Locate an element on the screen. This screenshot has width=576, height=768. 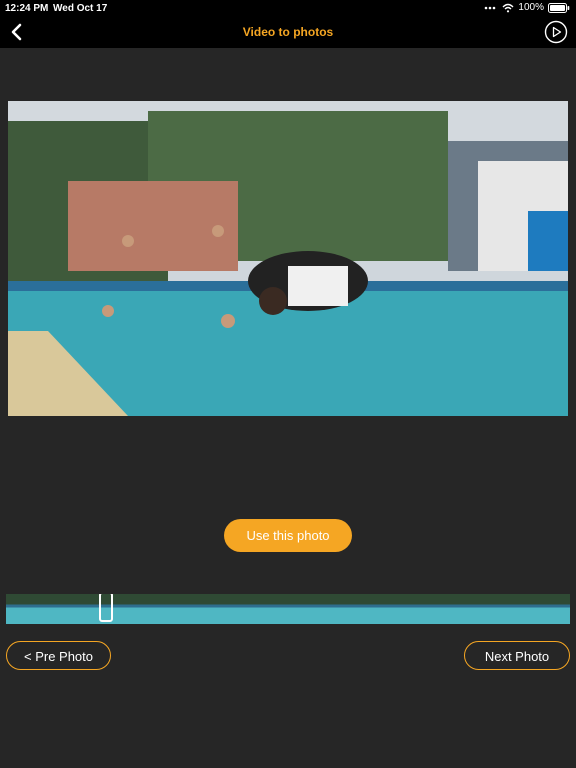
play-circle-icon is located at coordinates (556, 32).